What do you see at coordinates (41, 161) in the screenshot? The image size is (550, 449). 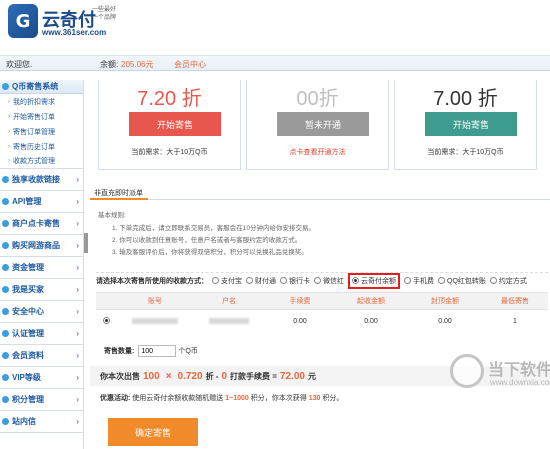 I see `sidebar-item-payment-methods: › 收款方式管理` at bounding box center [41, 161].